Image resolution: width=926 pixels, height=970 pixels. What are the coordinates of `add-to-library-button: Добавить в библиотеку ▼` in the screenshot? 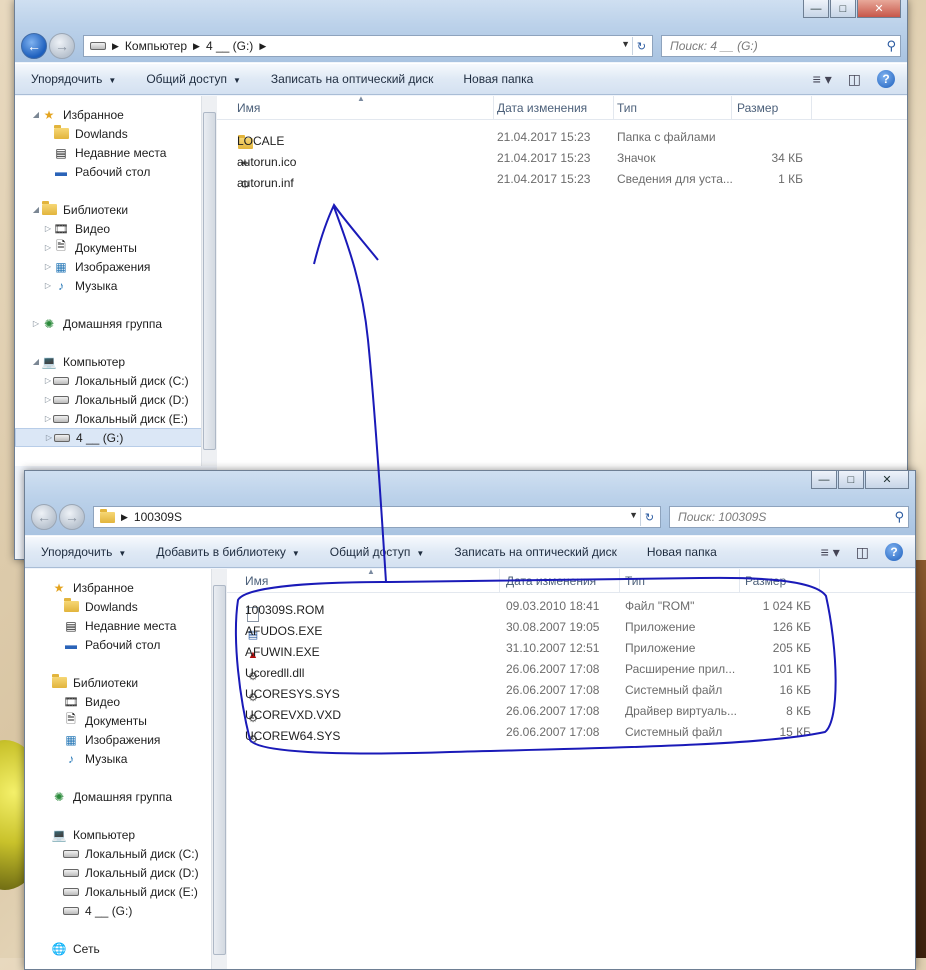 It's located at (227, 552).